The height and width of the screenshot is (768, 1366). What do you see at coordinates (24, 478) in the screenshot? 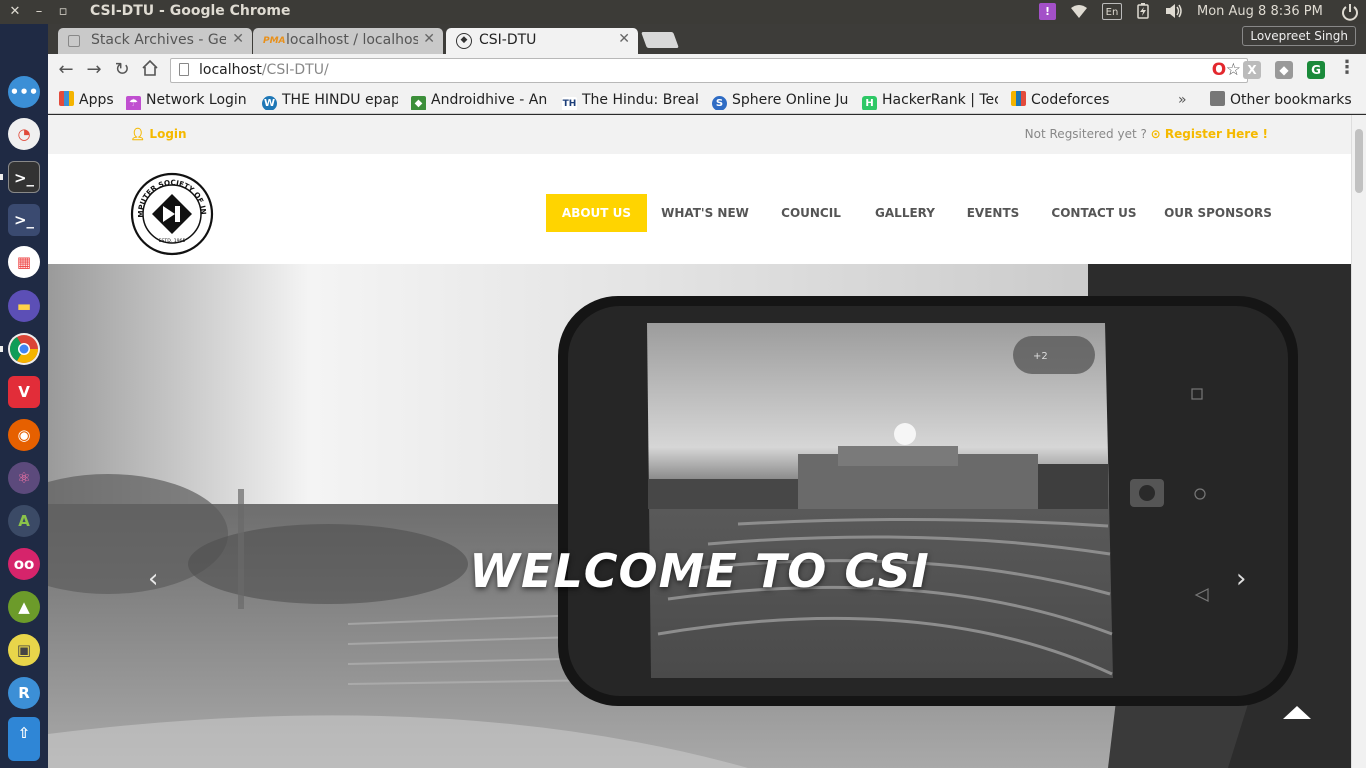
I see `atom-icon: ⚛` at bounding box center [24, 478].